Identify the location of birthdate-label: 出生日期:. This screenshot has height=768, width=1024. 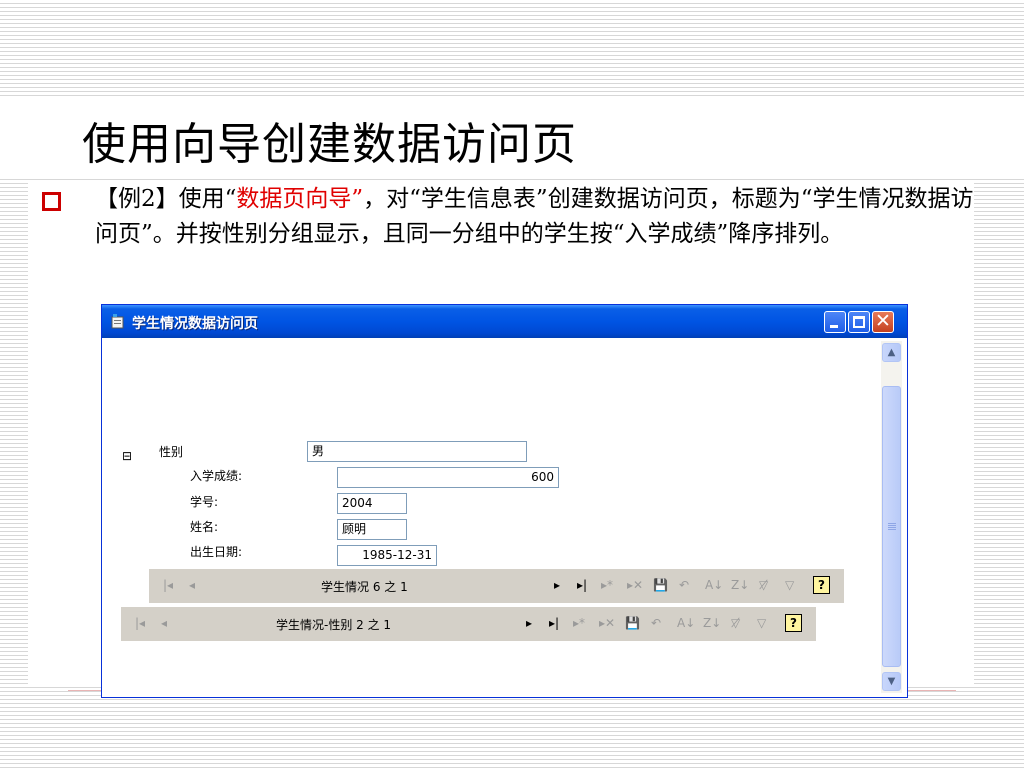
(216, 552).